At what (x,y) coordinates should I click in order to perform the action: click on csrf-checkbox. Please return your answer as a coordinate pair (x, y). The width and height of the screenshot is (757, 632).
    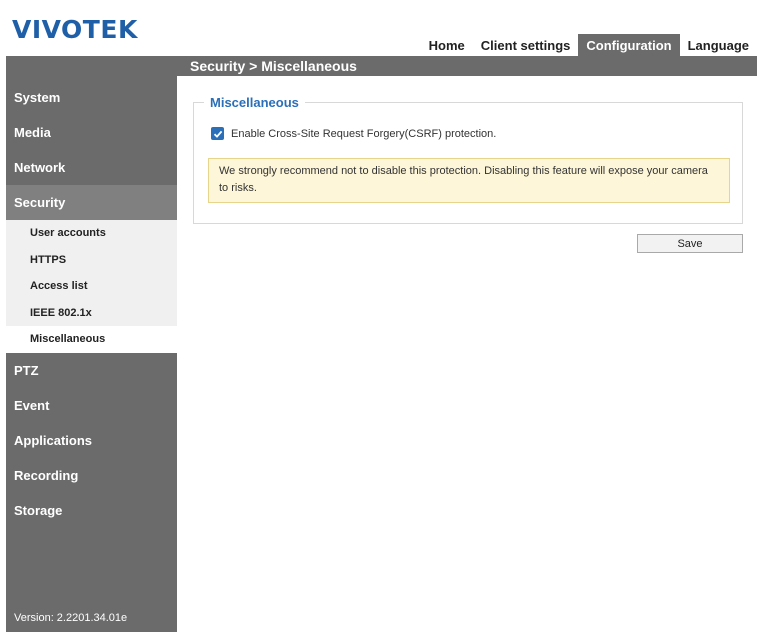
    Looking at the image, I should click on (217, 133).